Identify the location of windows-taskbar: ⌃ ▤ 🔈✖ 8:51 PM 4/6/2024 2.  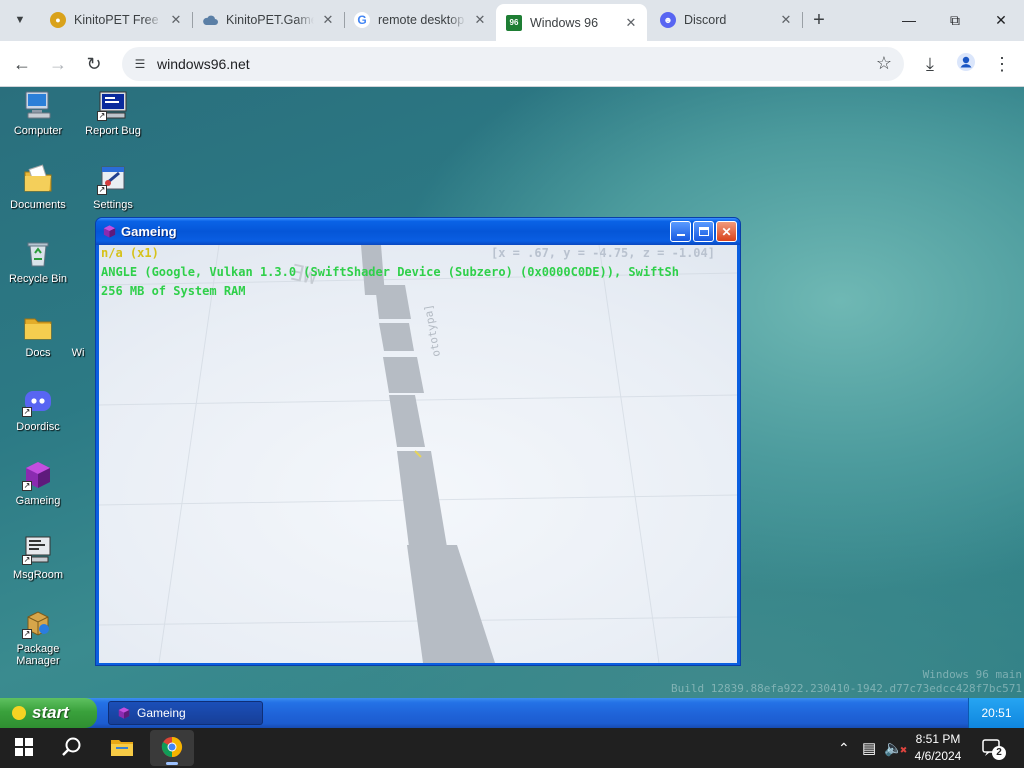
(512, 748).